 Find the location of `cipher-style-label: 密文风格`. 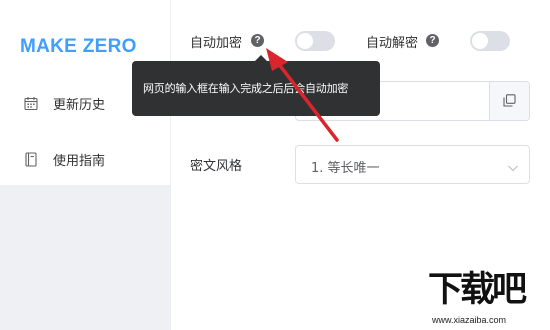

cipher-style-label: 密文风格 is located at coordinates (216, 166).